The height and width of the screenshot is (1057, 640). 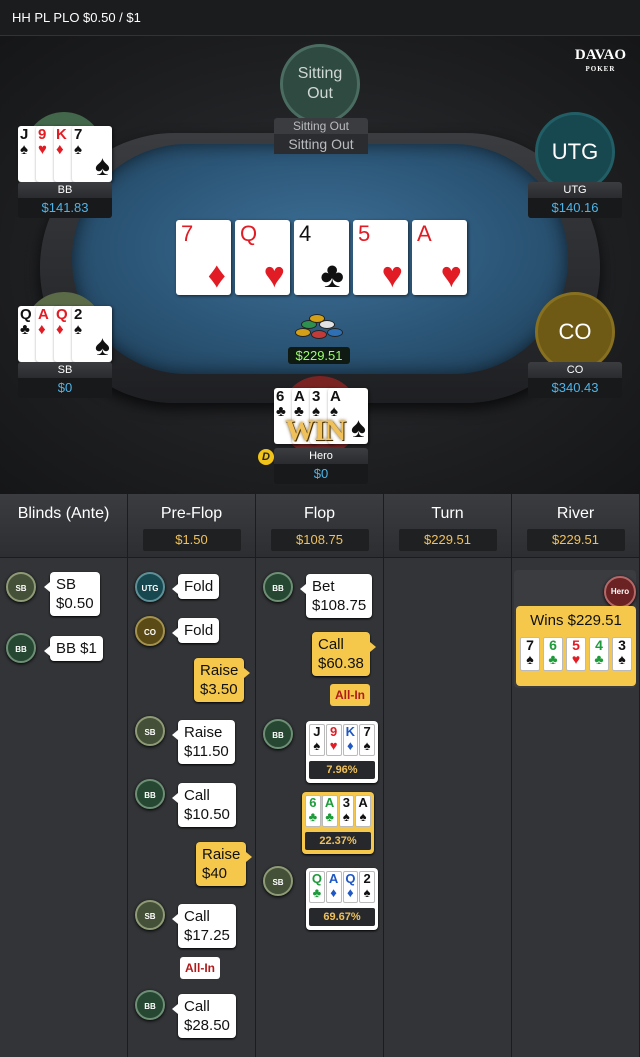 What do you see at coordinates (336, 596) in the screenshot?
I see `action-bubble: Bet $108.75` at bounding box center [336, 596].